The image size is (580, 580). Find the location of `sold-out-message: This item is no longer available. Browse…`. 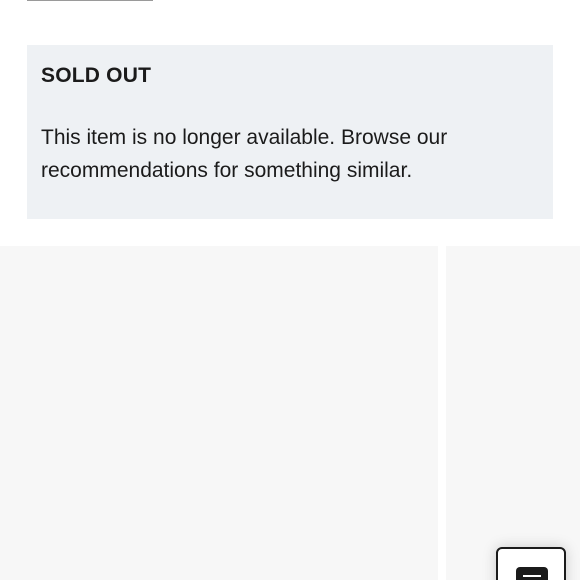

sold-out-message: This item is no longer available. Browse… is located at coordinates (244, 154).